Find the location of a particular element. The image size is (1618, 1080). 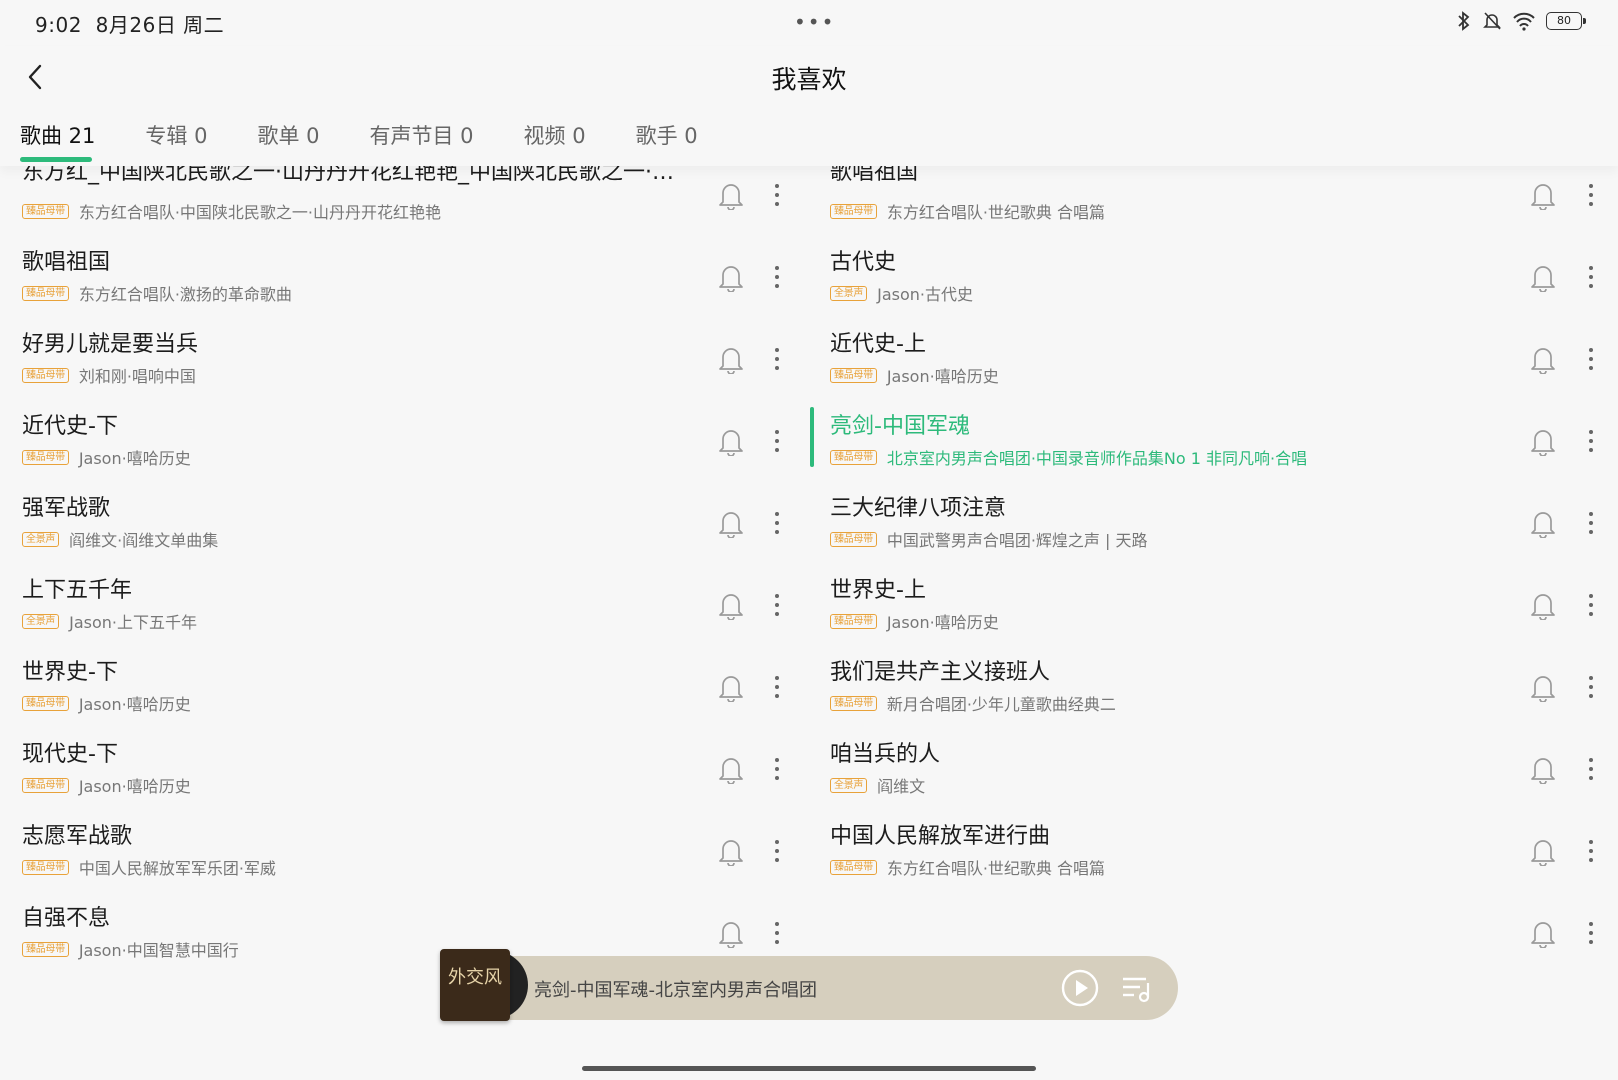

song-row: 世界史-下 臻品母带 Jason·嘻哈历史 is located at coordinates (407, 695).